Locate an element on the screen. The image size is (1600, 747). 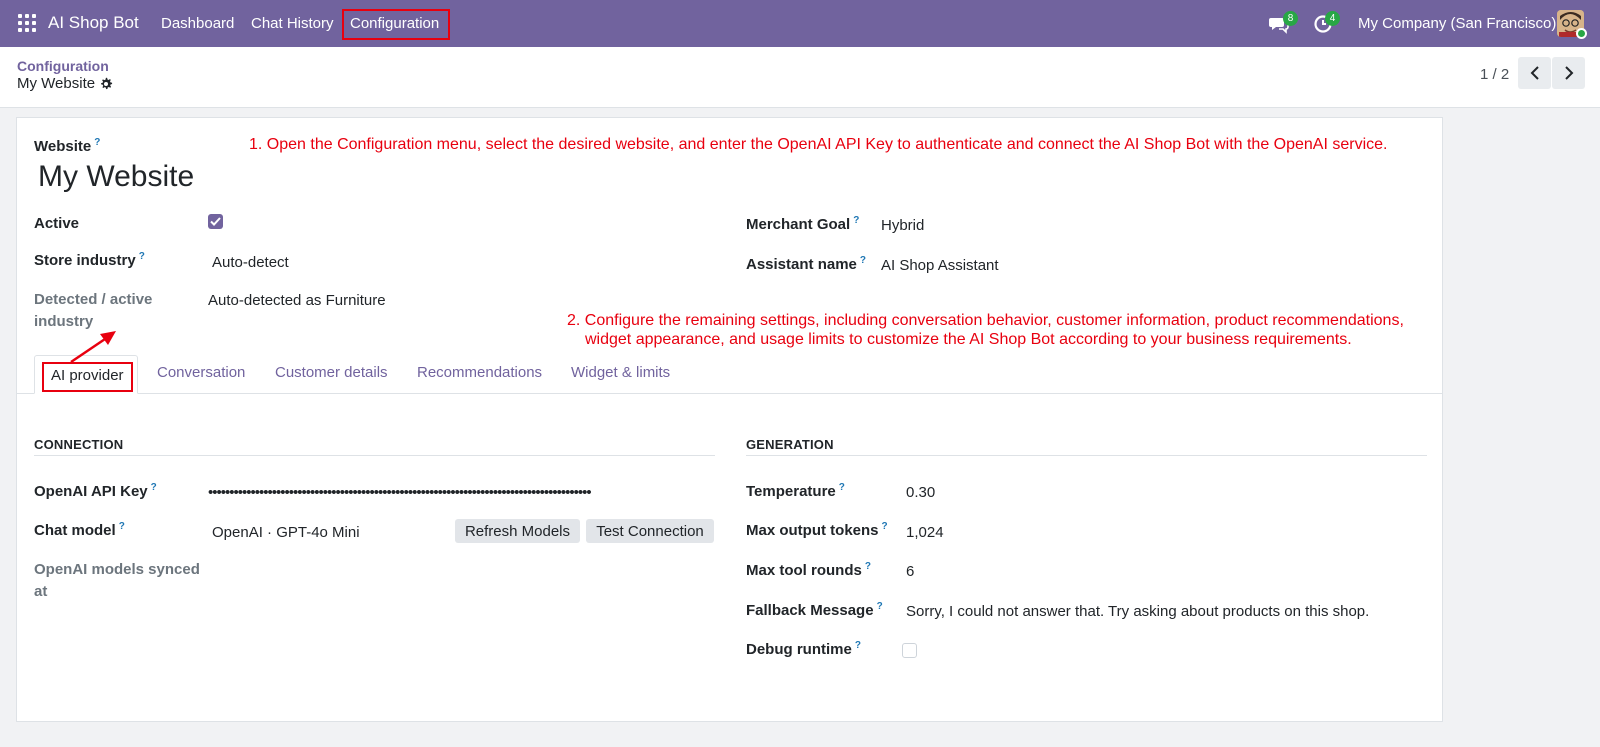
store-industry-field: Auto-detect is located at coordinates (250, 262).